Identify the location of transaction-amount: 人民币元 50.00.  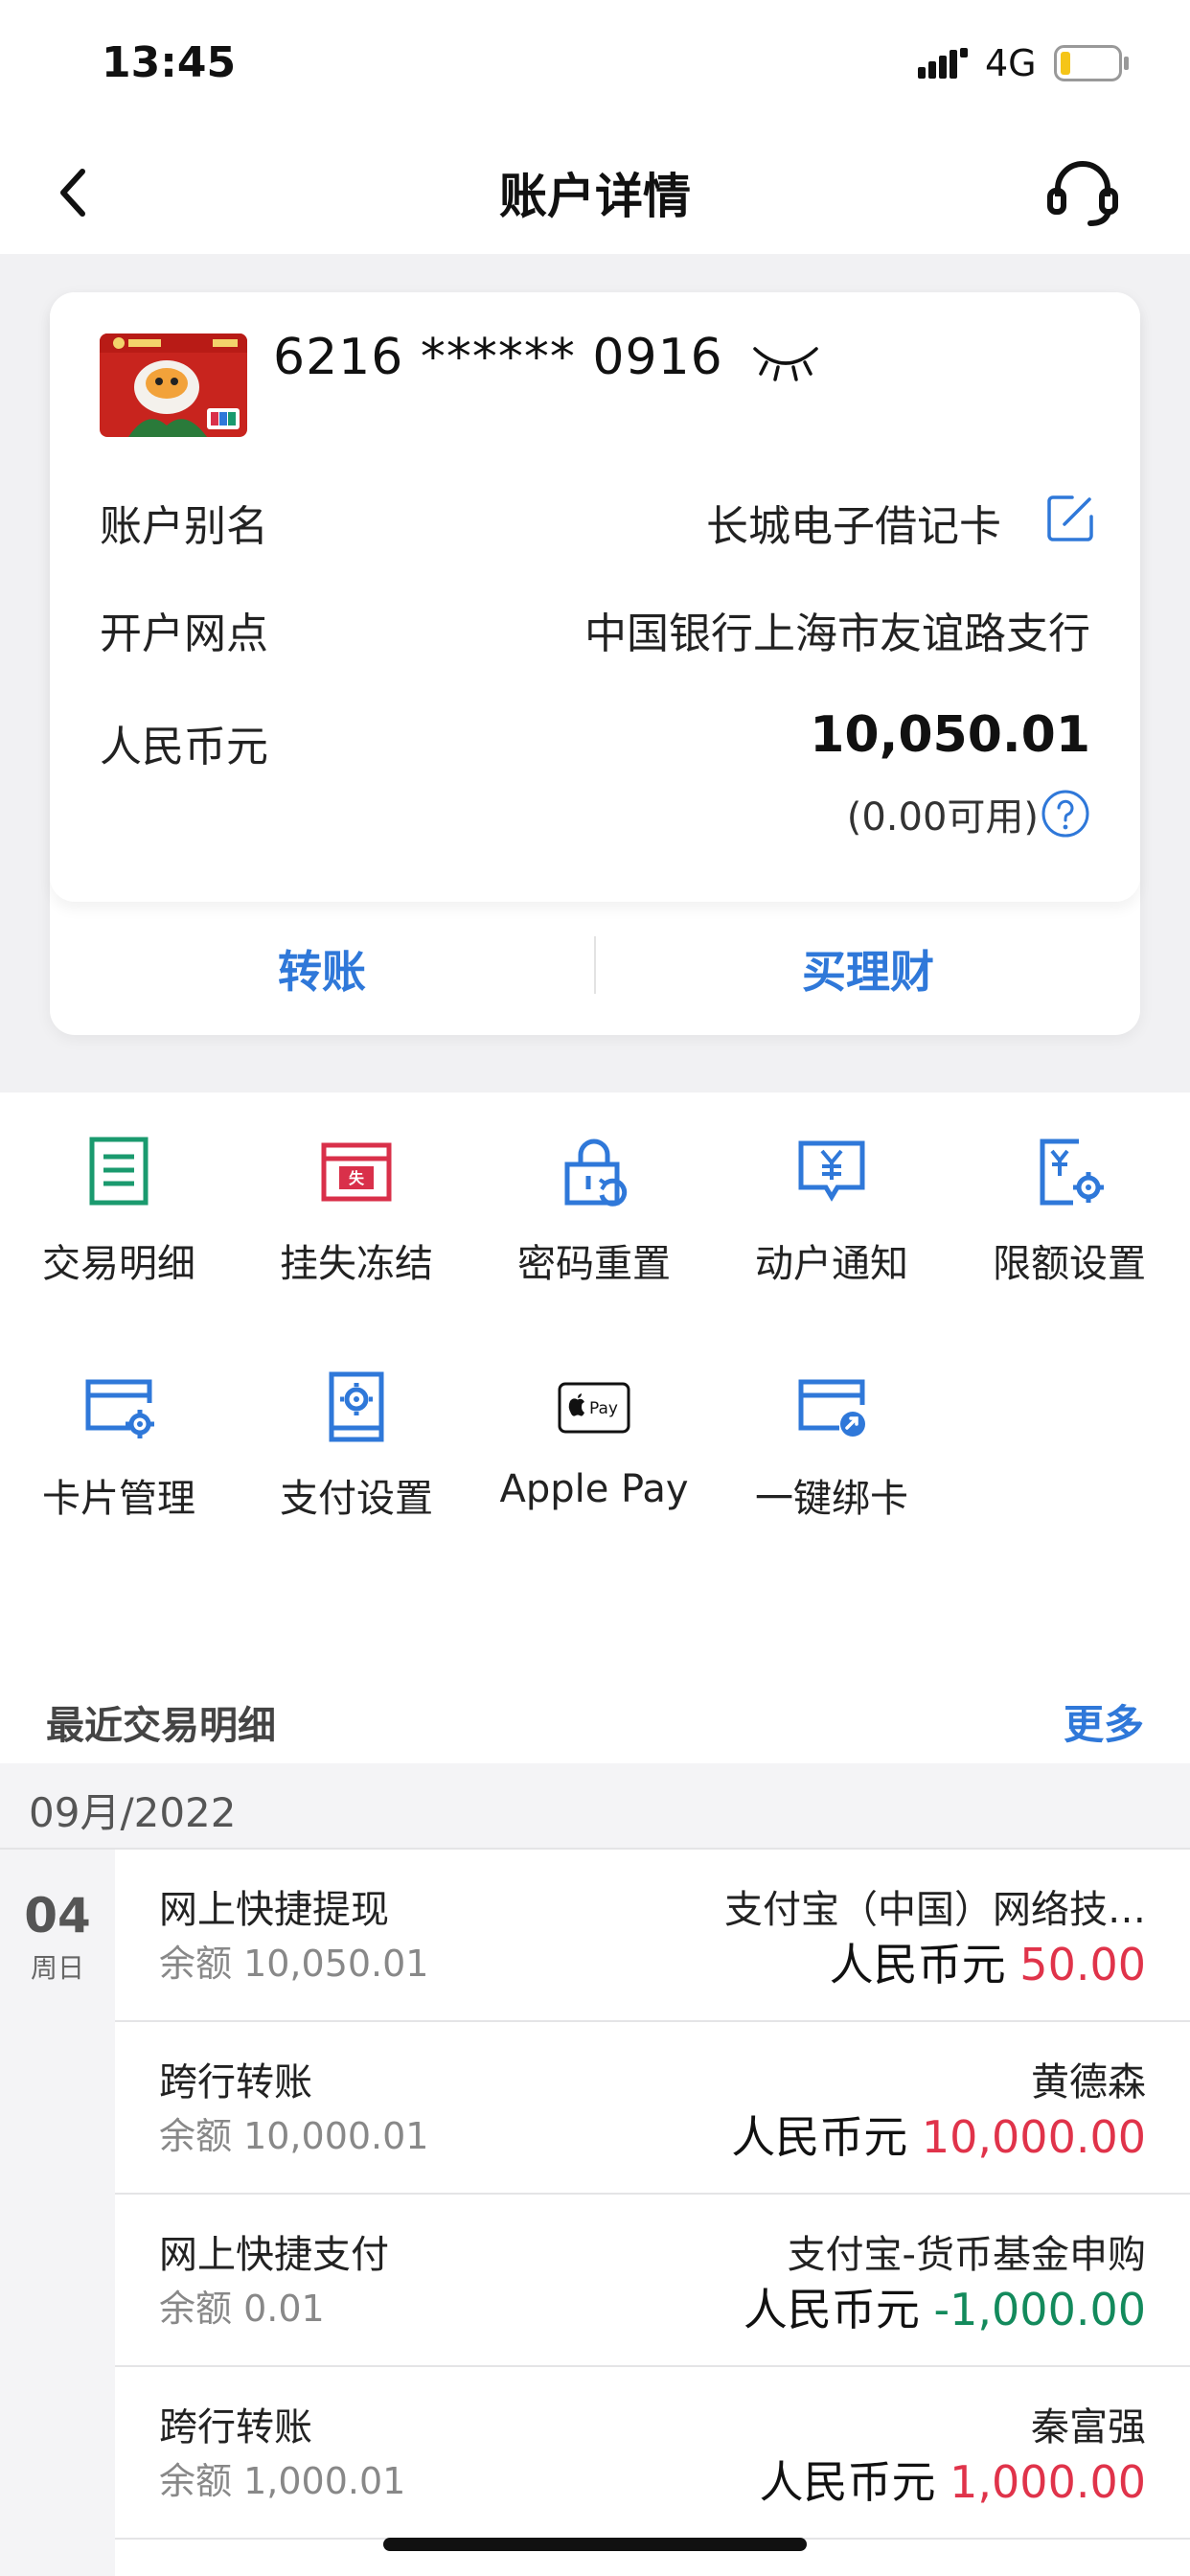
(988, 1961).